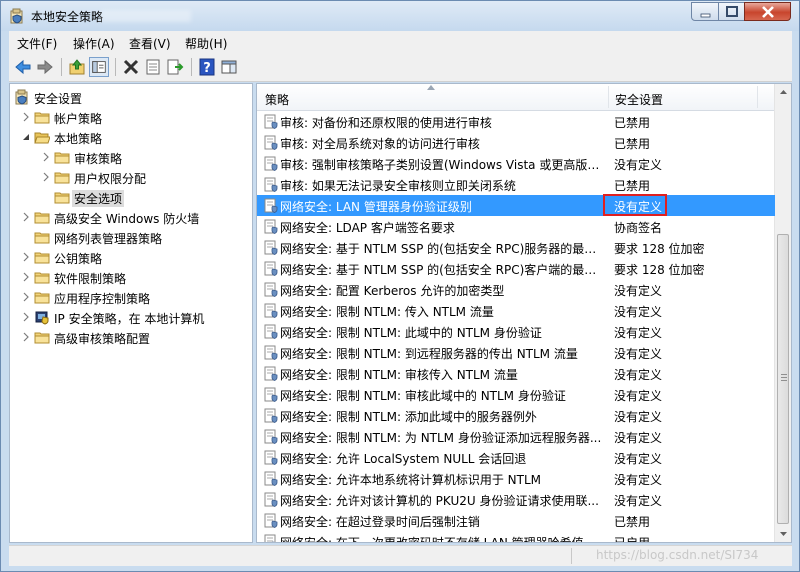  What do you see at coordinates (516, 331) in the screenshot?
I see `policy-row: 网络安全: 限制 NTLM: 此域中的 NTLM 身份验证 没有定义` at bounding box center [516, 331].